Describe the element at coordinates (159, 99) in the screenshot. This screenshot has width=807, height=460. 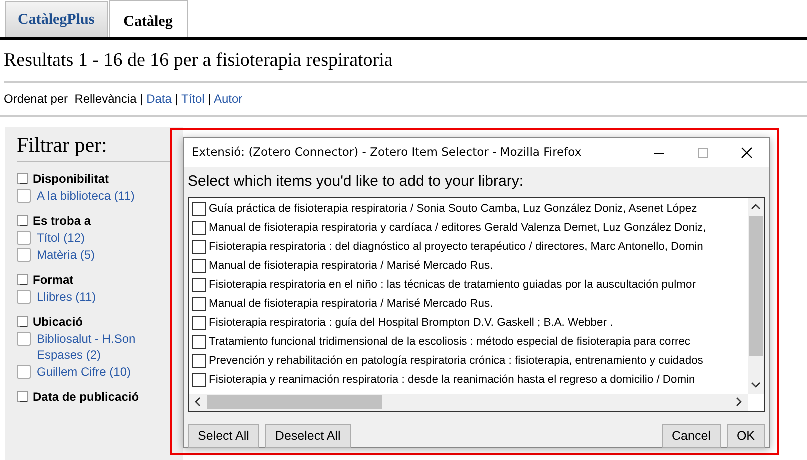
I see `sort-link: Data` at that location.